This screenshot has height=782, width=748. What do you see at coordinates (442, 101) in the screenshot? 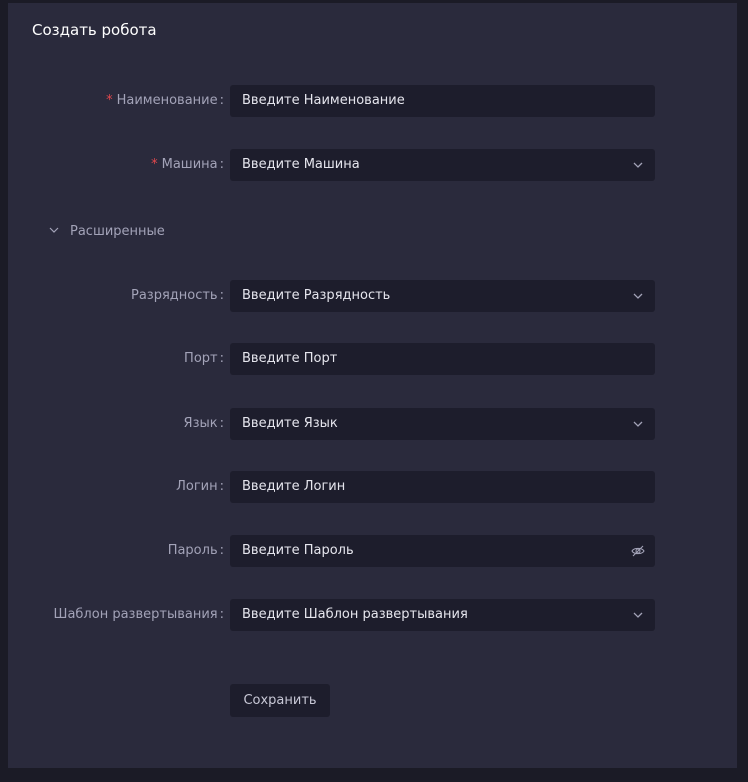
I see `name-input: Введите Наименование` at bounding box center [442, 101].